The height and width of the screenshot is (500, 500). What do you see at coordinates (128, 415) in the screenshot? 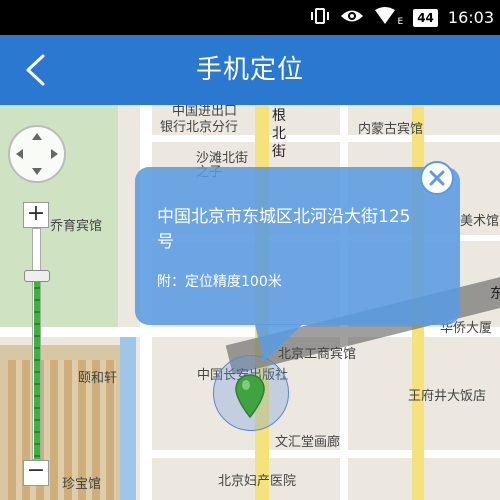
I see `map-moat` at bounding box center [128, 415].